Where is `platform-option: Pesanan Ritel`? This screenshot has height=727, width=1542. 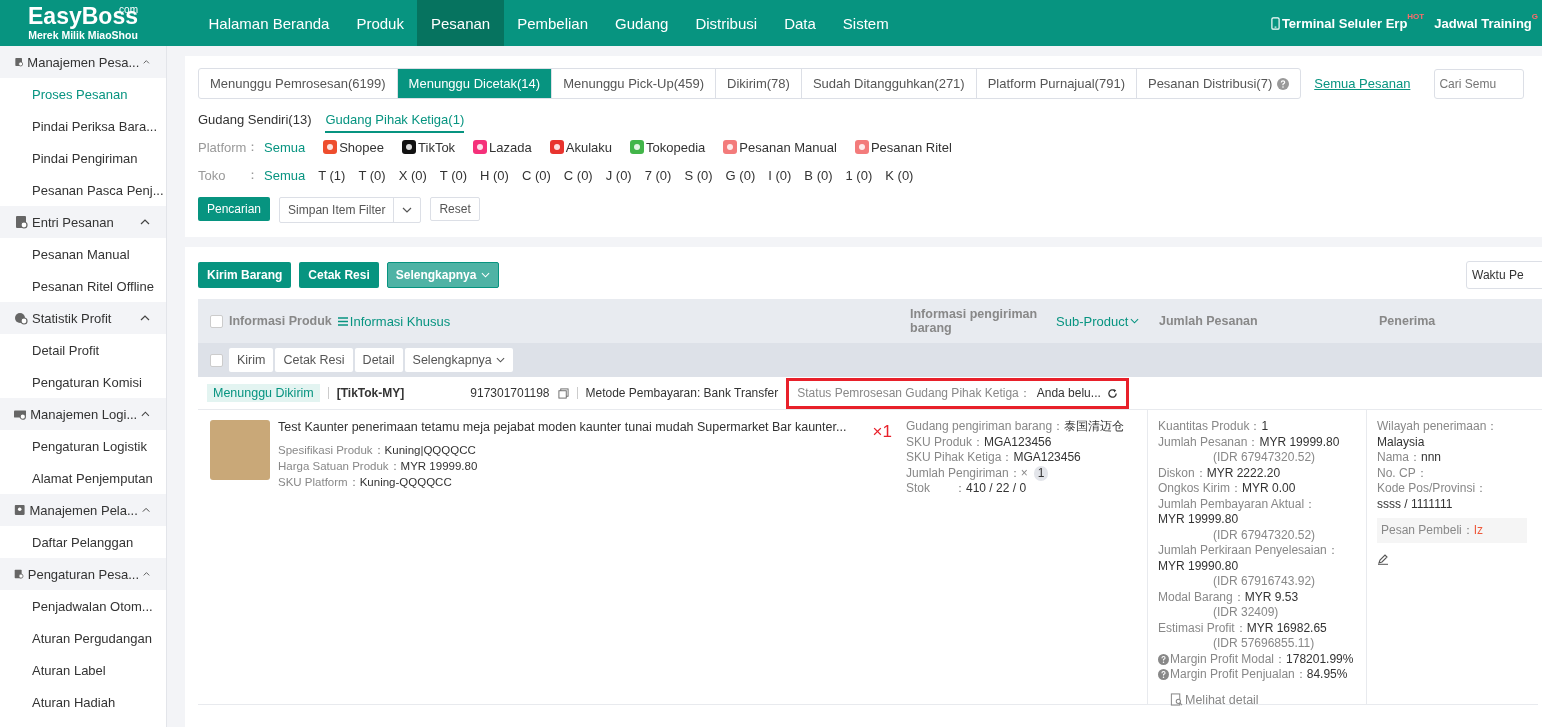
platform-option: Pesanan Ritel is located at coordinates (902, 147).